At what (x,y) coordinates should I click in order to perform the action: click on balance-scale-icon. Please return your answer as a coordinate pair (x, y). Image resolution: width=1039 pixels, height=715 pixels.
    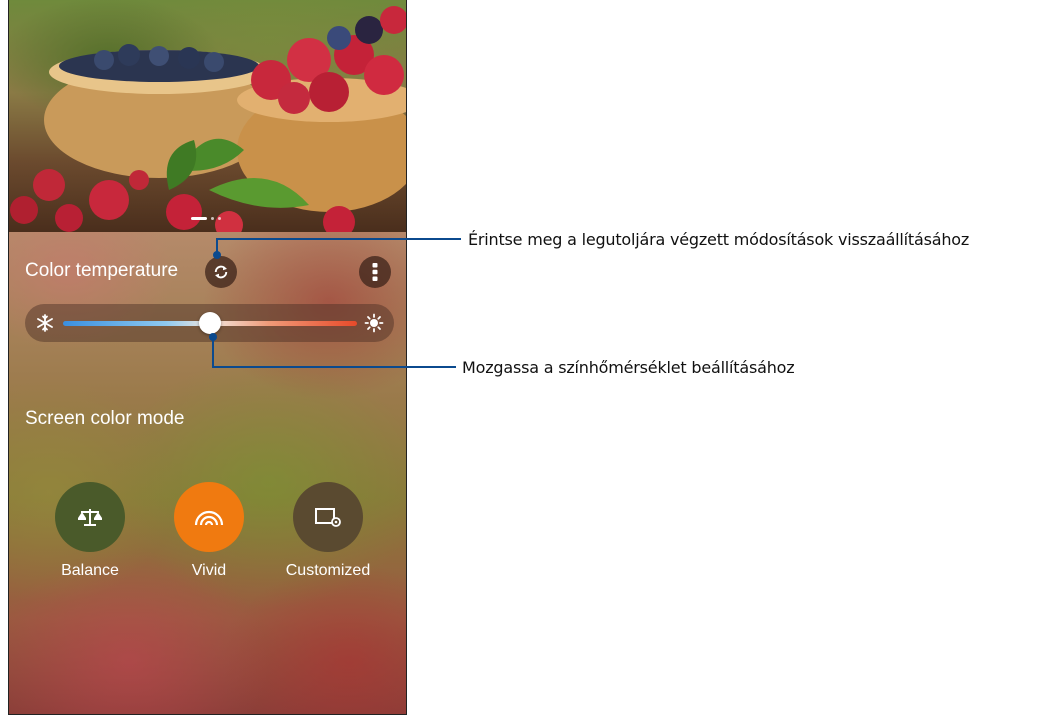
    Looking at the image, I should click on (90, 517).